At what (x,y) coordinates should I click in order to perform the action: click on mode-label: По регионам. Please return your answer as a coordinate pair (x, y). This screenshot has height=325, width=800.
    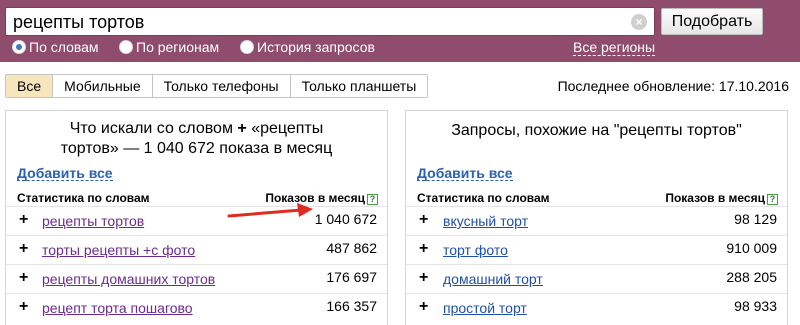
    Looking at the image, I should click on (178, 47).